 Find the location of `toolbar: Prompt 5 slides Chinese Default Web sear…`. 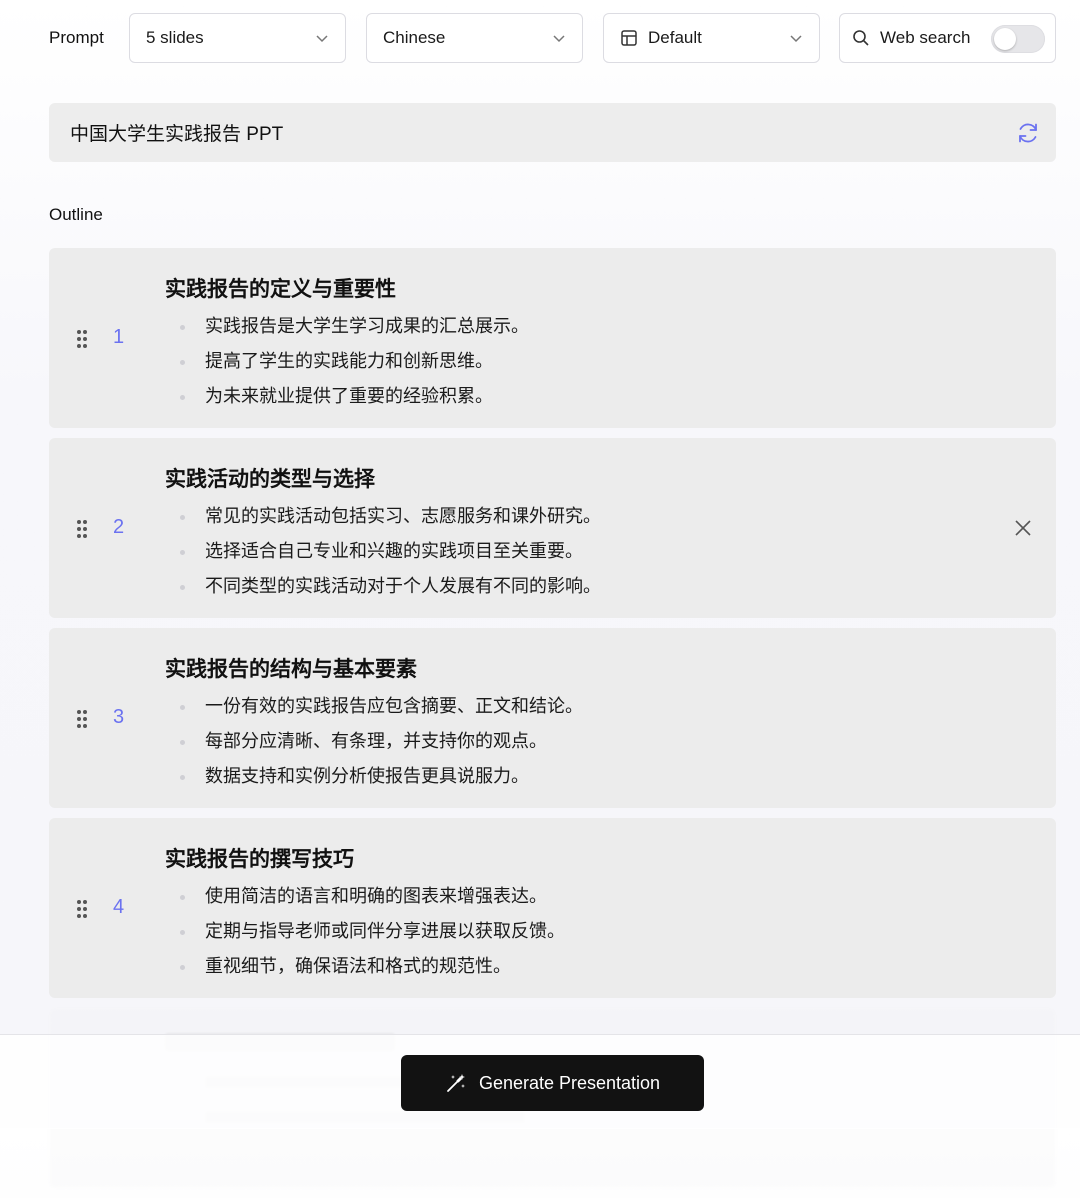

toolbar: Prompt 5 slides Chinese Default Web sear… is located at coordinates (552, 38).